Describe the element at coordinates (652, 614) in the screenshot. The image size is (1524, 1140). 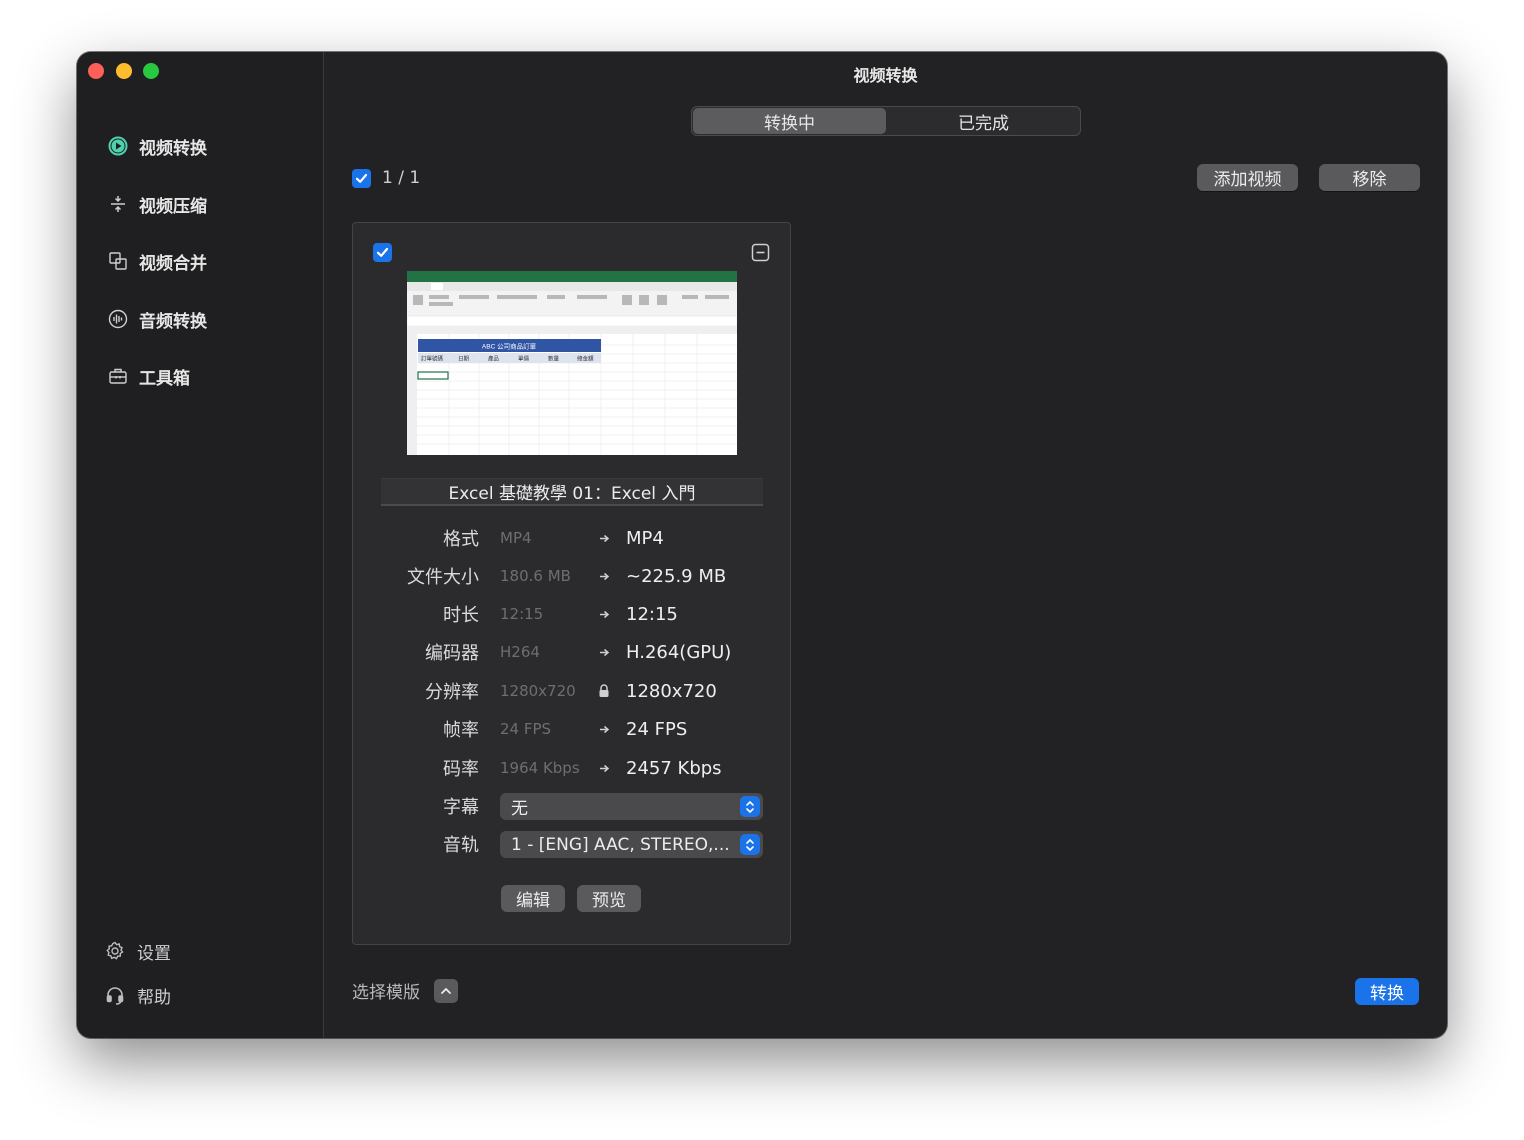
I see `property-target: 12:15` at that location.